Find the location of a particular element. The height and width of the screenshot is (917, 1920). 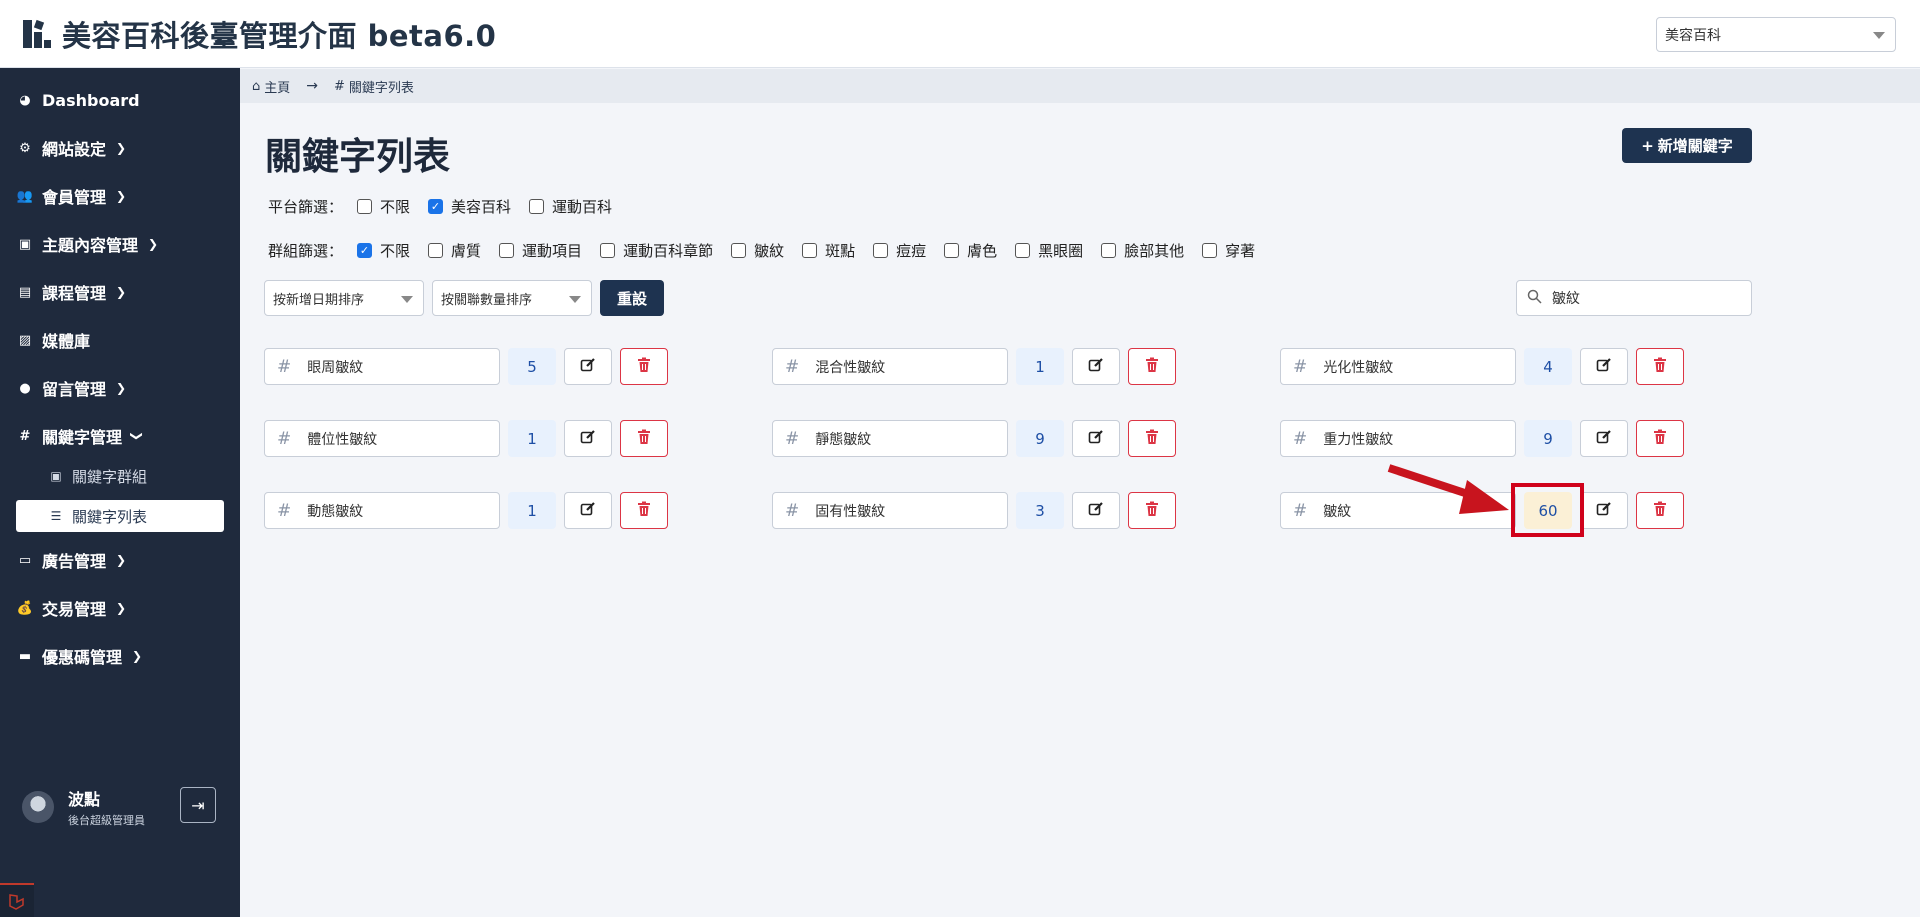

keyword-name-field: # 眼周皺紋 is located at coordinates (382, 366).